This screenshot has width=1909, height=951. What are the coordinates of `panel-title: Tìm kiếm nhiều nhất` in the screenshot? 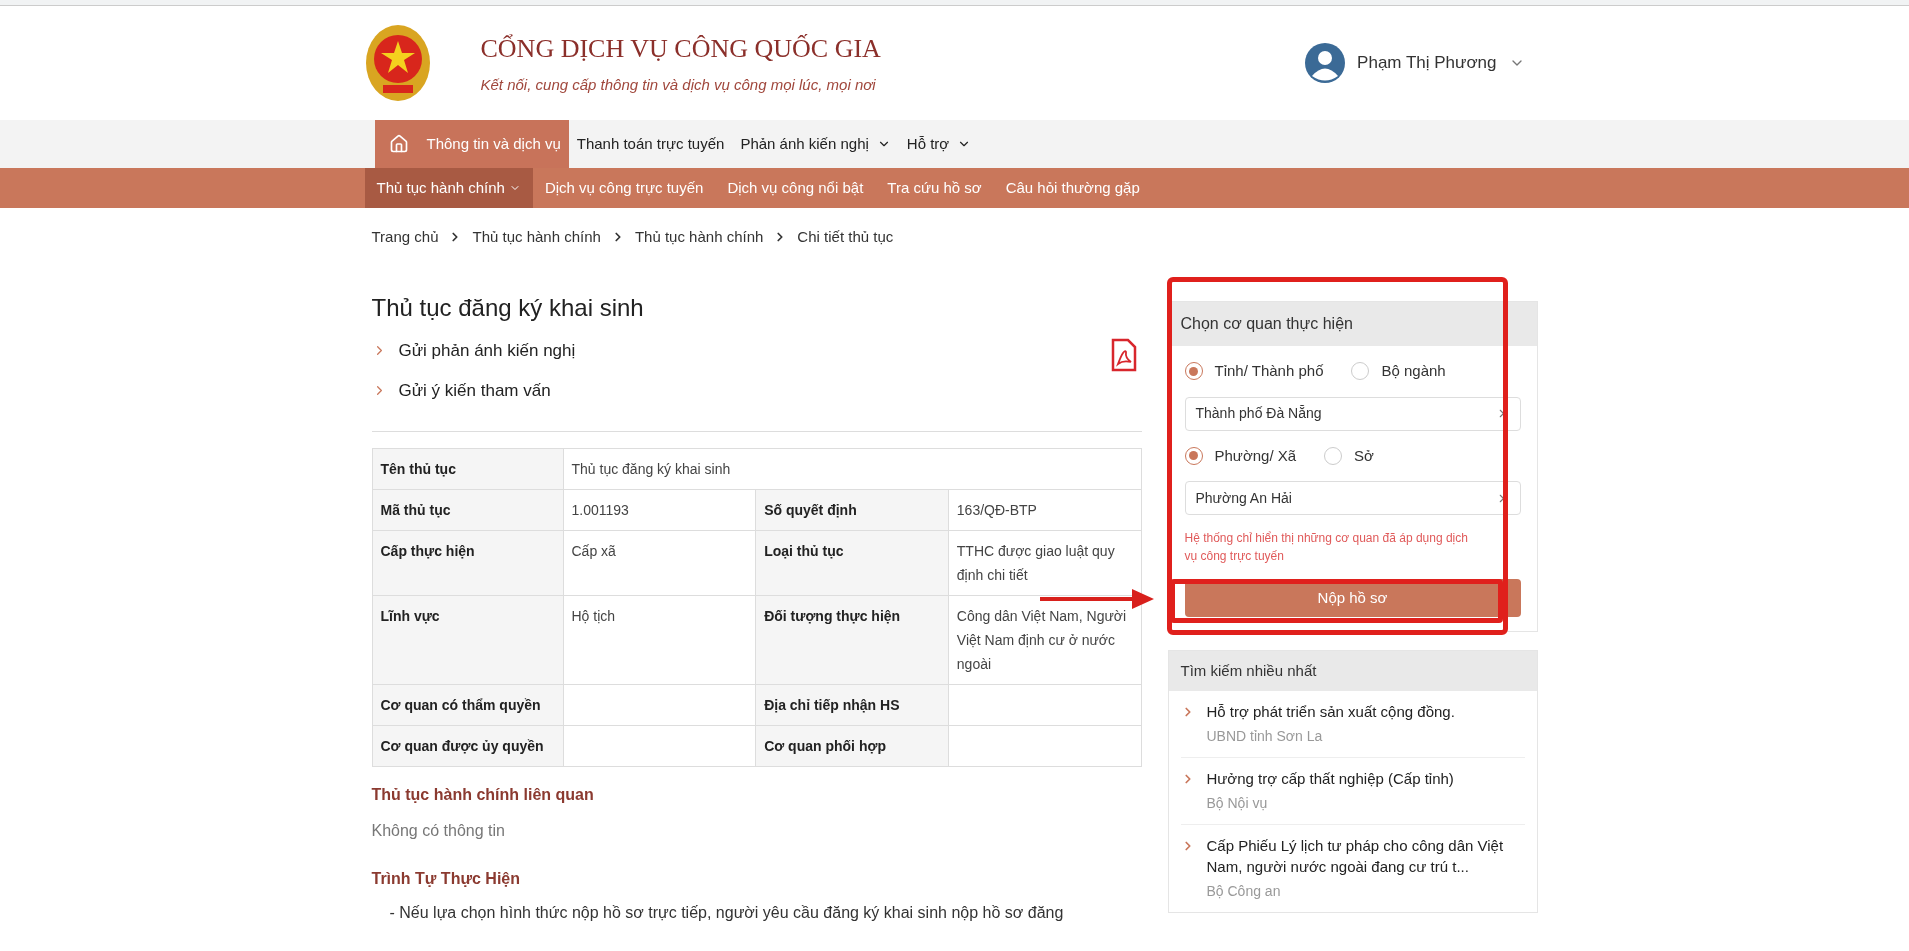 It's located at (1352, 671).